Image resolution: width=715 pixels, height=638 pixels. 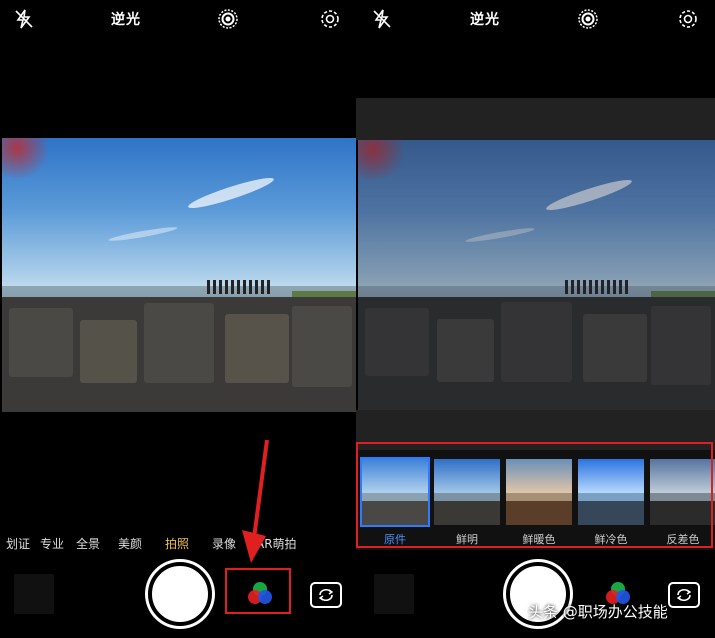 What do you see at coordinates (535, 119) in the screenshot?
I see `preview-top-bar` at bounding box center [535, 119].